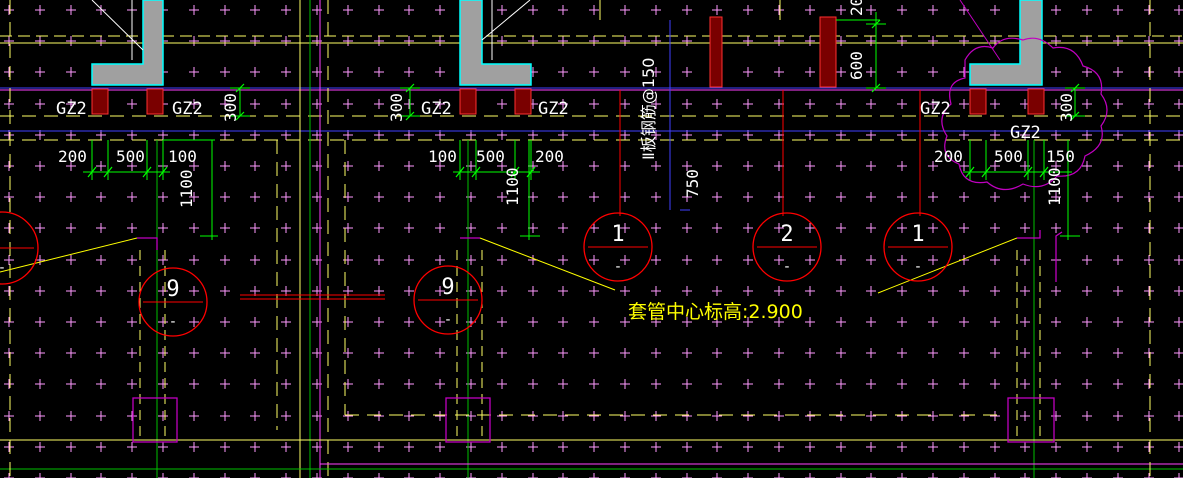 This screenshot has width=1183, height=478. What do you see at coordinates (1008, 156) in the screenshot?
I see `dim-right-500: 500` at bounding box center [1008, 156].